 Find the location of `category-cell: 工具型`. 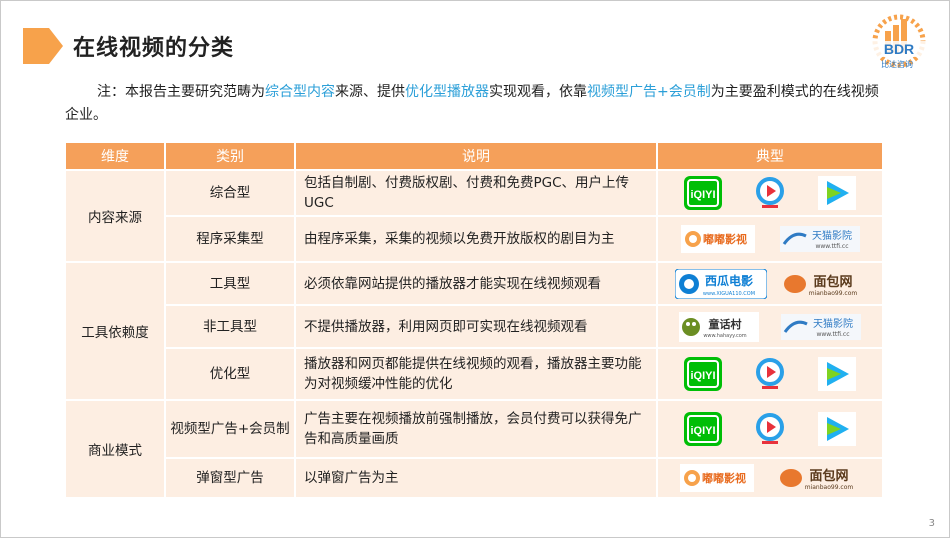

category-cell: 工具型 is located at coordinates (230, 283).